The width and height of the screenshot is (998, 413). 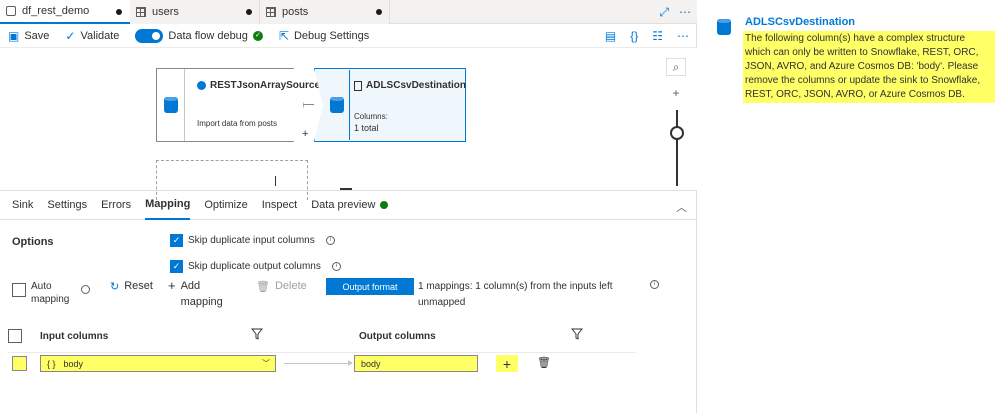 What do you see at coordinates (265, 85) in the screenshot?
I see `source-title-text: RESTJsonArraySource` at bounding box center [265, 85].